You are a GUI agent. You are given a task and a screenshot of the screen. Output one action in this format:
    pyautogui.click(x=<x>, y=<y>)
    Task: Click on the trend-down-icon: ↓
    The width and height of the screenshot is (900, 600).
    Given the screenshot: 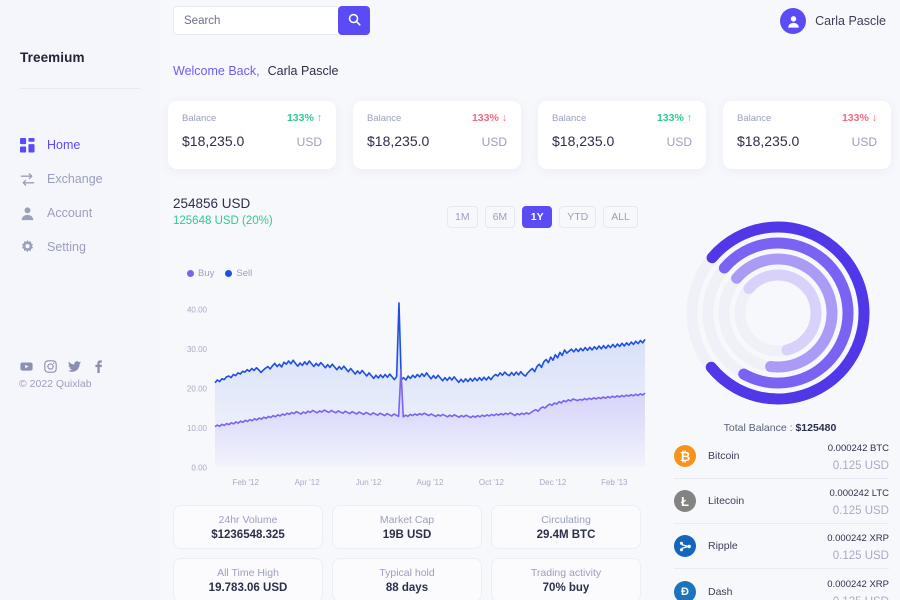 What is the action you would take?
    pyautogui.click(x=504, y=118)
    